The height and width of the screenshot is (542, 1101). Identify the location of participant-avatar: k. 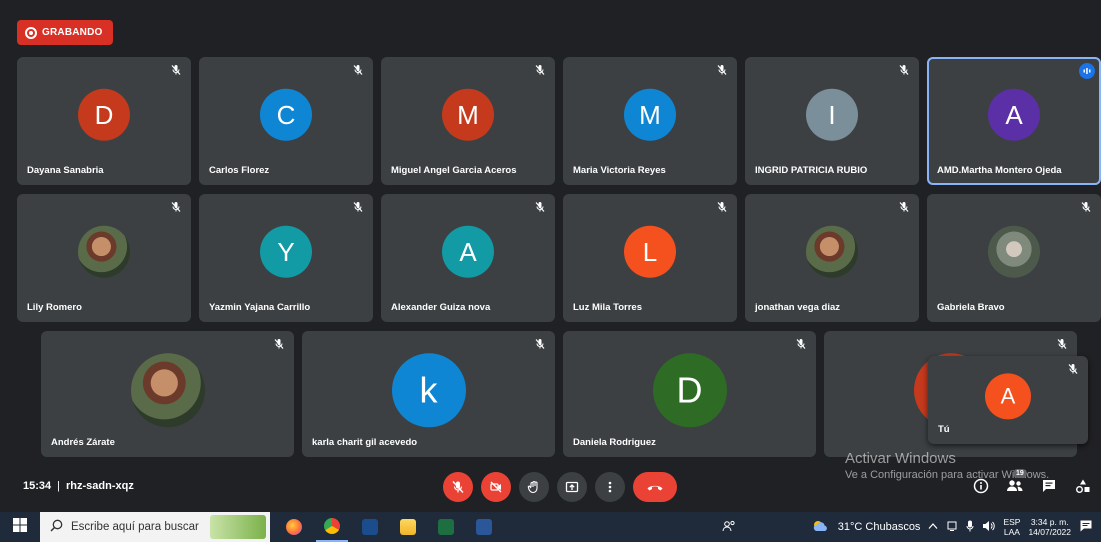
(428, 390).